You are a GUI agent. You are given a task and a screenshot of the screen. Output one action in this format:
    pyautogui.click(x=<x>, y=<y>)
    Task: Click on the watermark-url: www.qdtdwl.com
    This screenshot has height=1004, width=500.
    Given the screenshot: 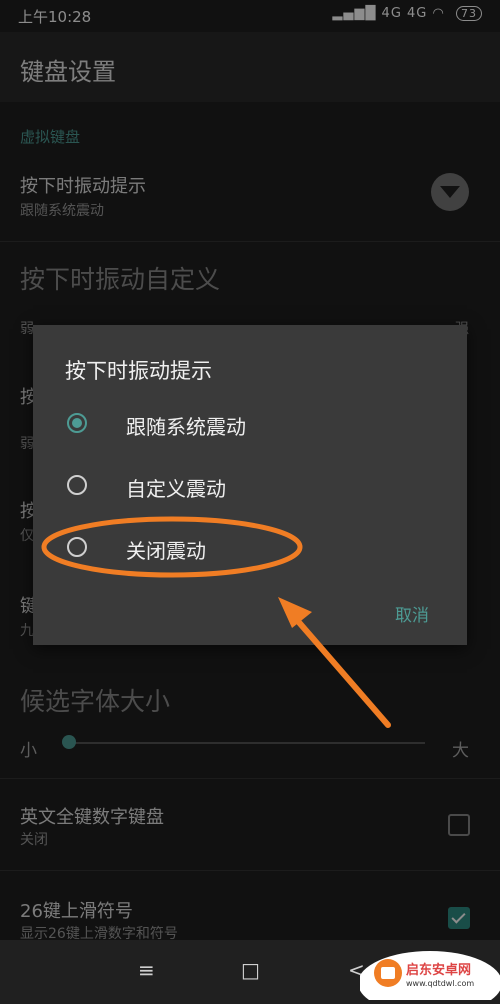 What is the action you would take?
    pyautogui.click(x=440, y=983)
    